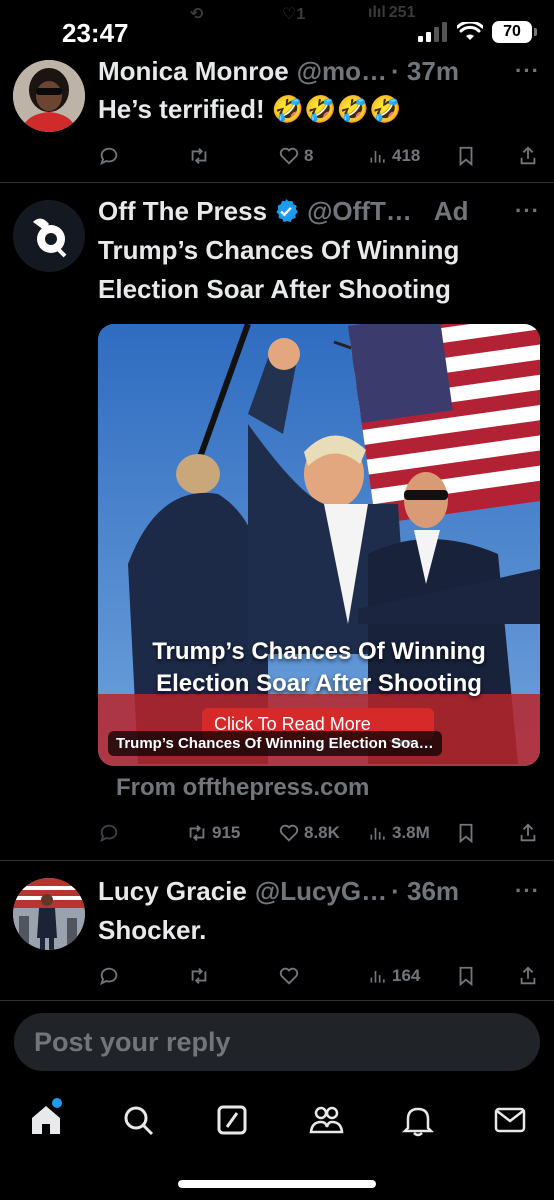 The image size is (554, 1200). What do you see at coordinates (432, 32) in the screenshot?
I see `signal-icon` at bounding box center [432, 32].